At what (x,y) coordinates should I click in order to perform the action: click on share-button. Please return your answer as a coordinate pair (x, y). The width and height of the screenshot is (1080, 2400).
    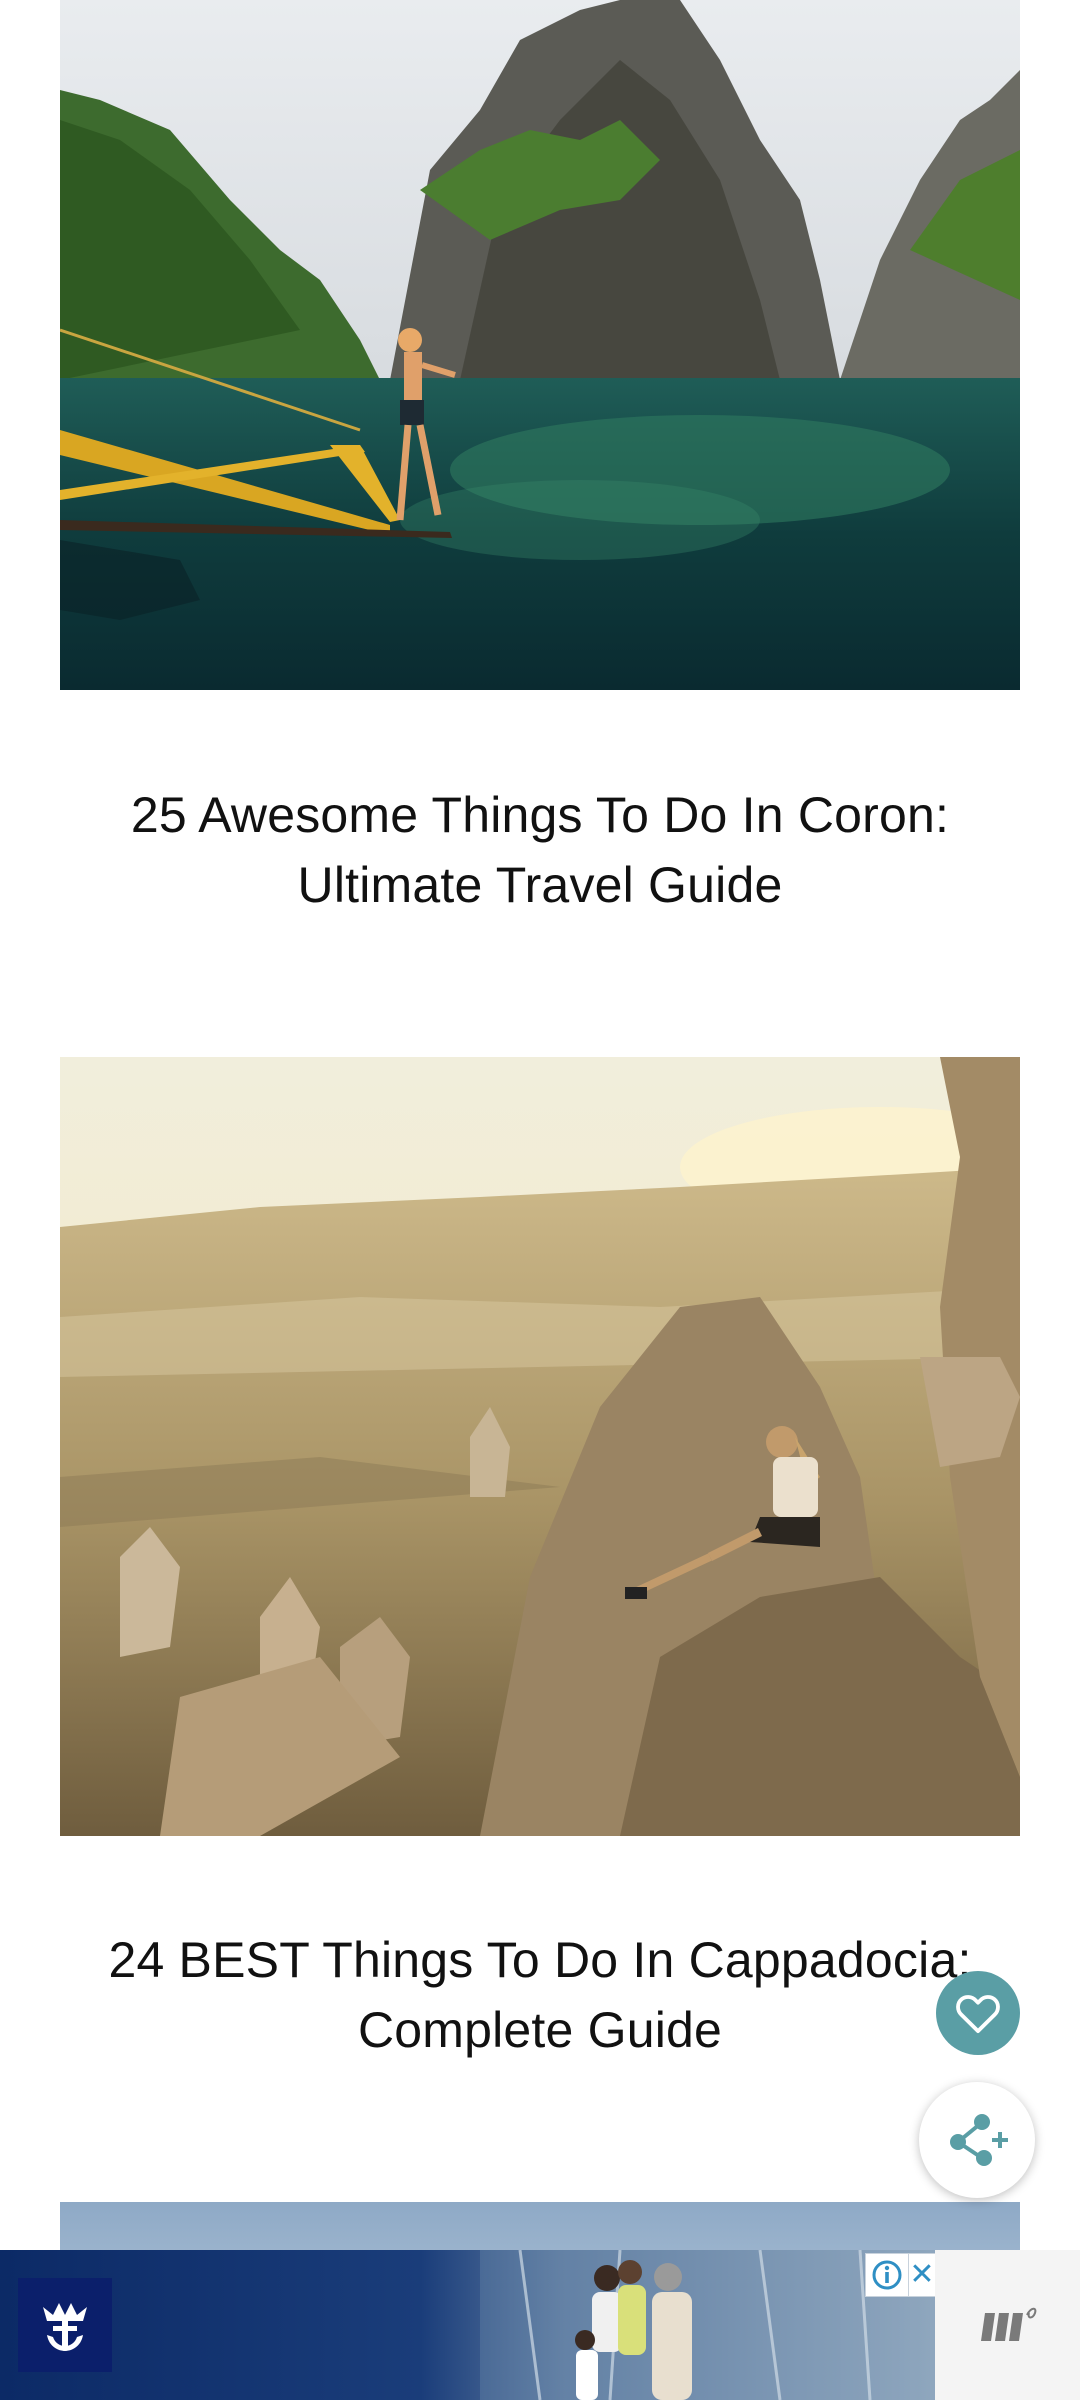
    Looking at the image, I should click on (977, 2140).